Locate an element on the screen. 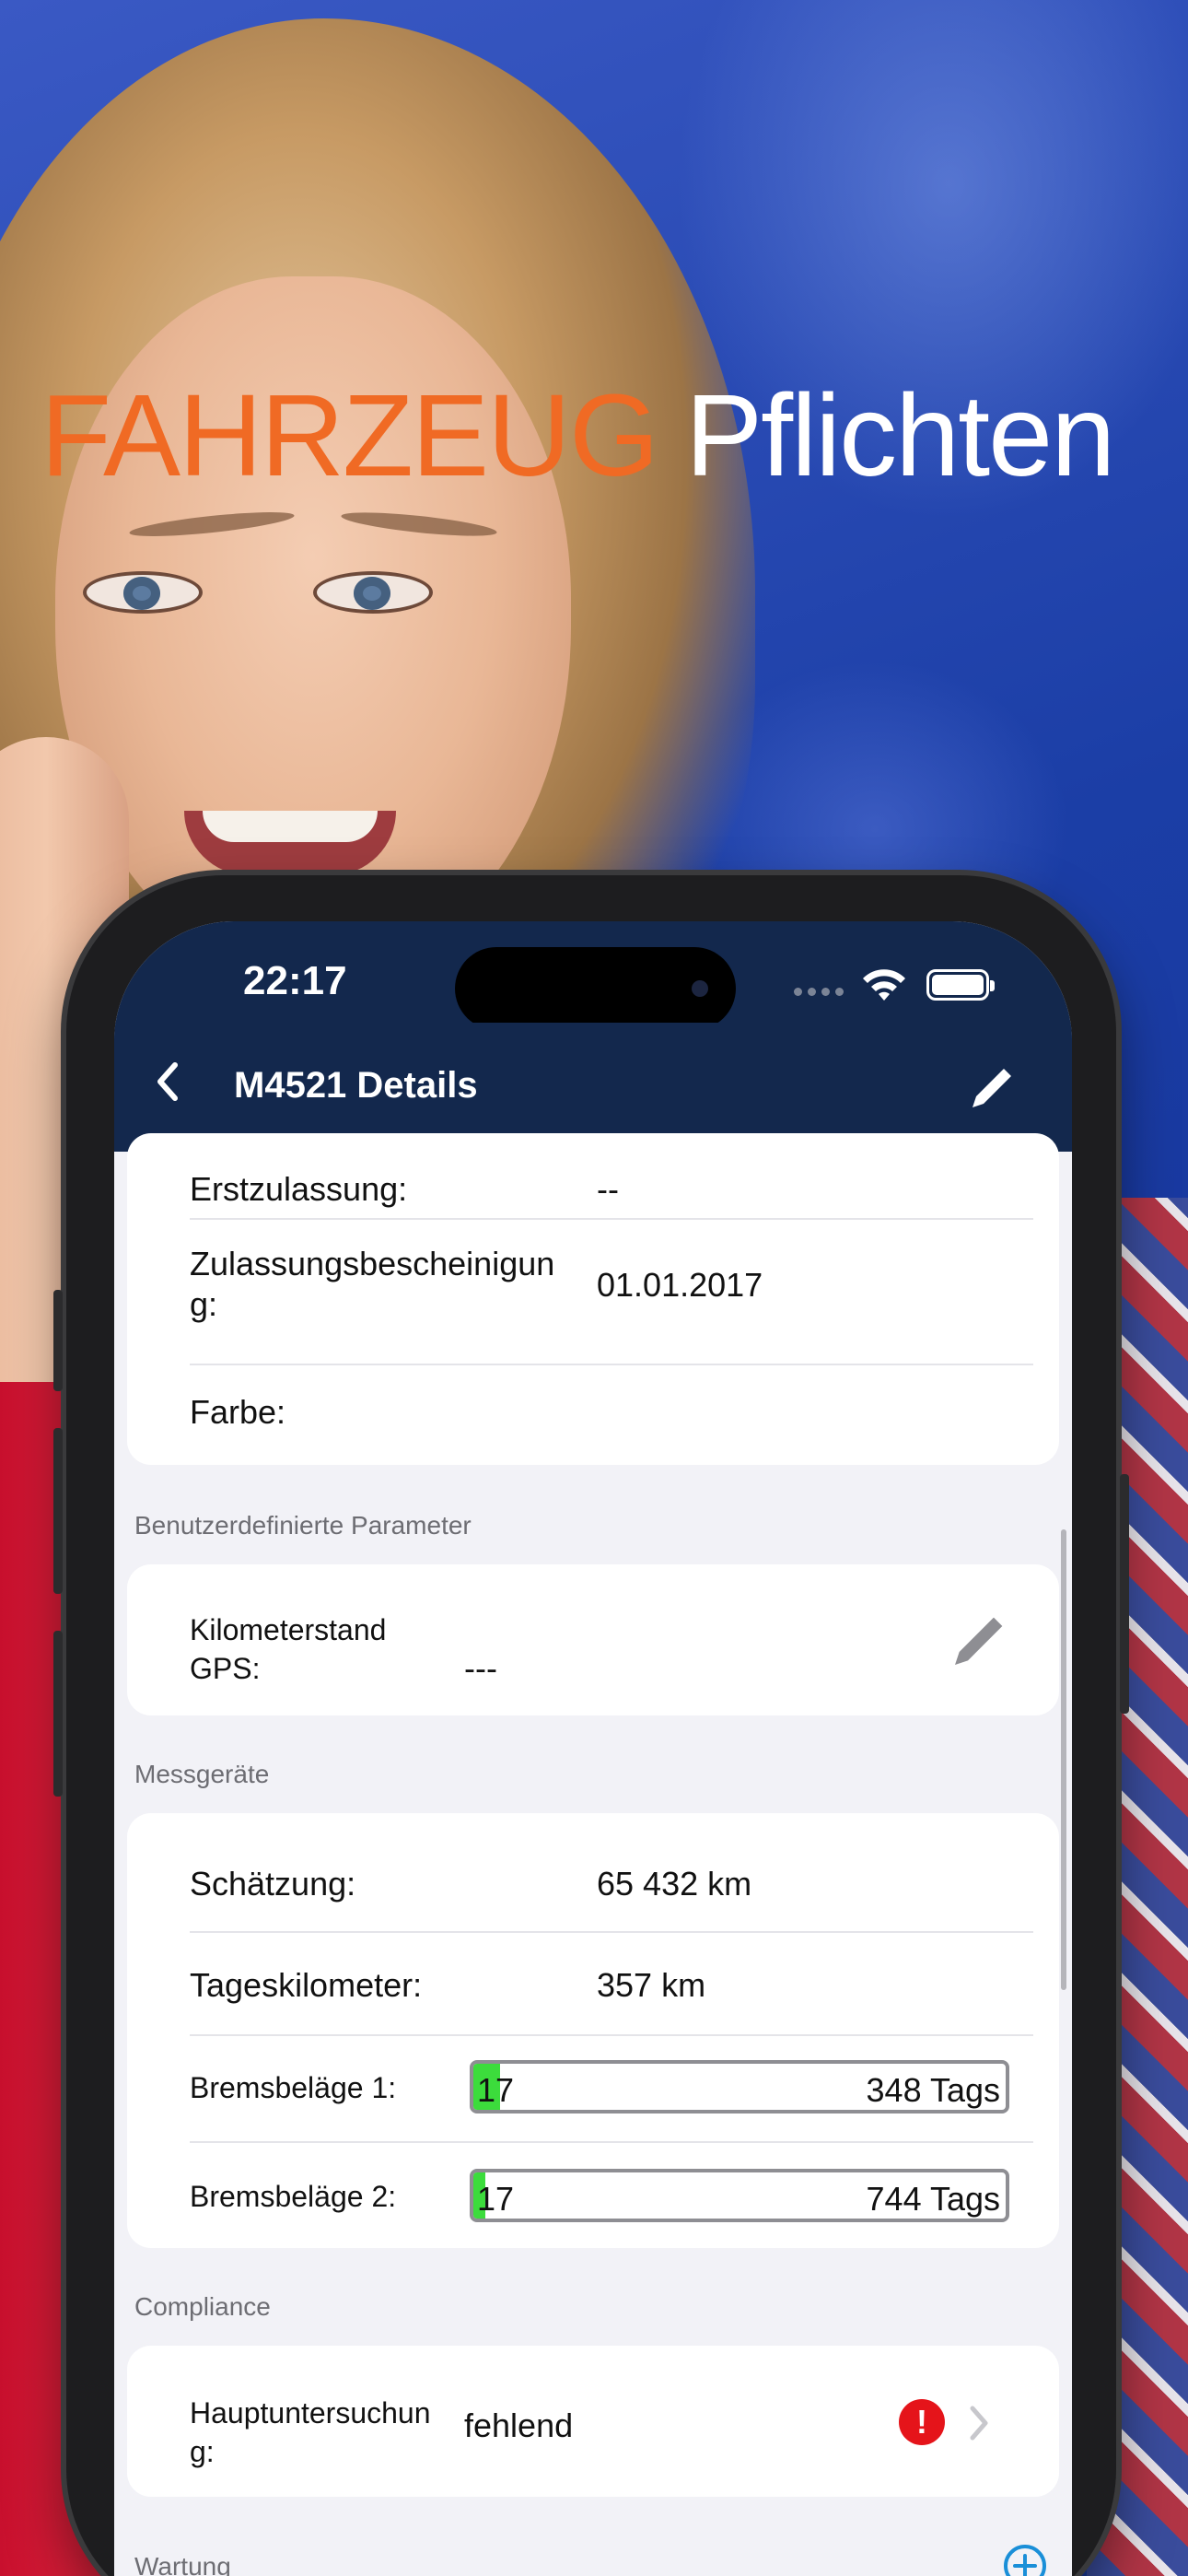  brake-pads-1-bar: 17 348 Tags is located at coordinates (739, 2086).